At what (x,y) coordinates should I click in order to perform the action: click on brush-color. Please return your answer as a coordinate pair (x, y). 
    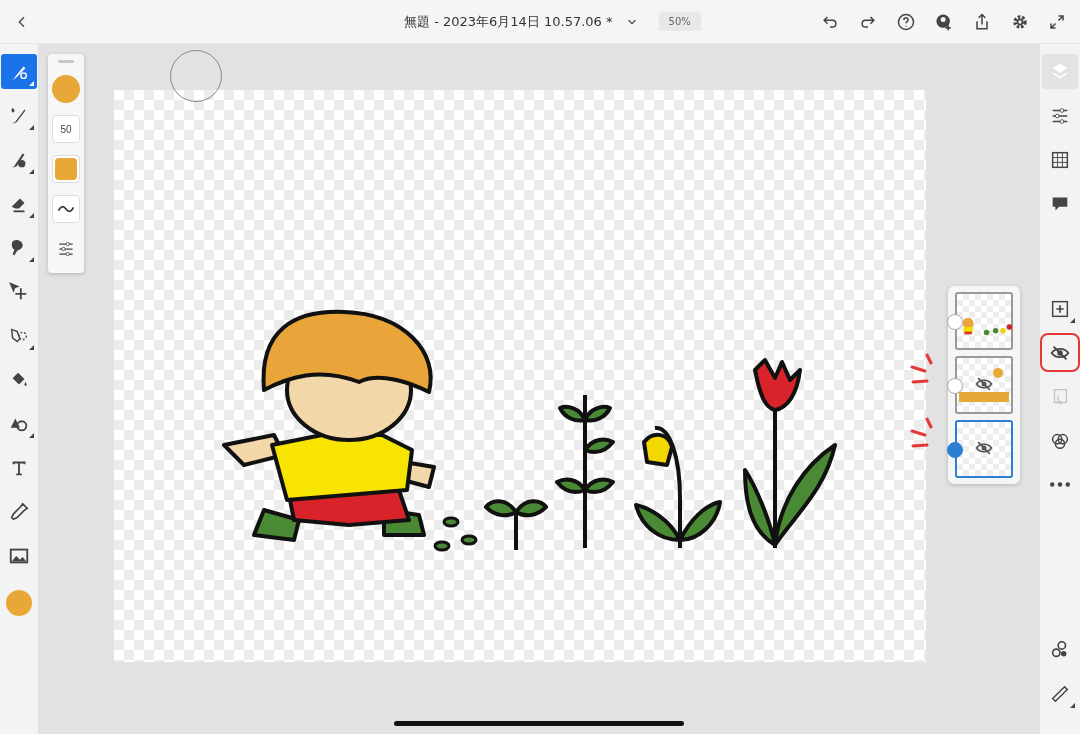
    Looking at the image, I should click on (66, 89).